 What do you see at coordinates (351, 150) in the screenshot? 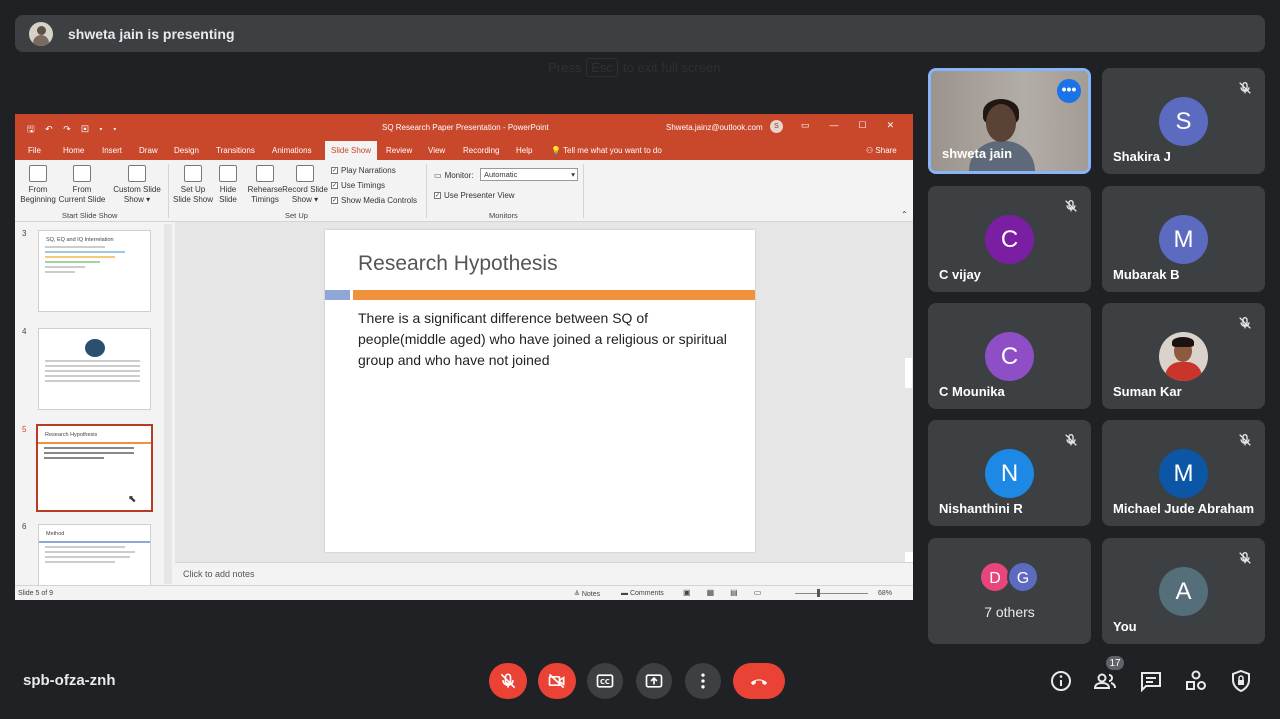
I see `tab-slide-show: Slide Show` at bounding box center [351, 150].